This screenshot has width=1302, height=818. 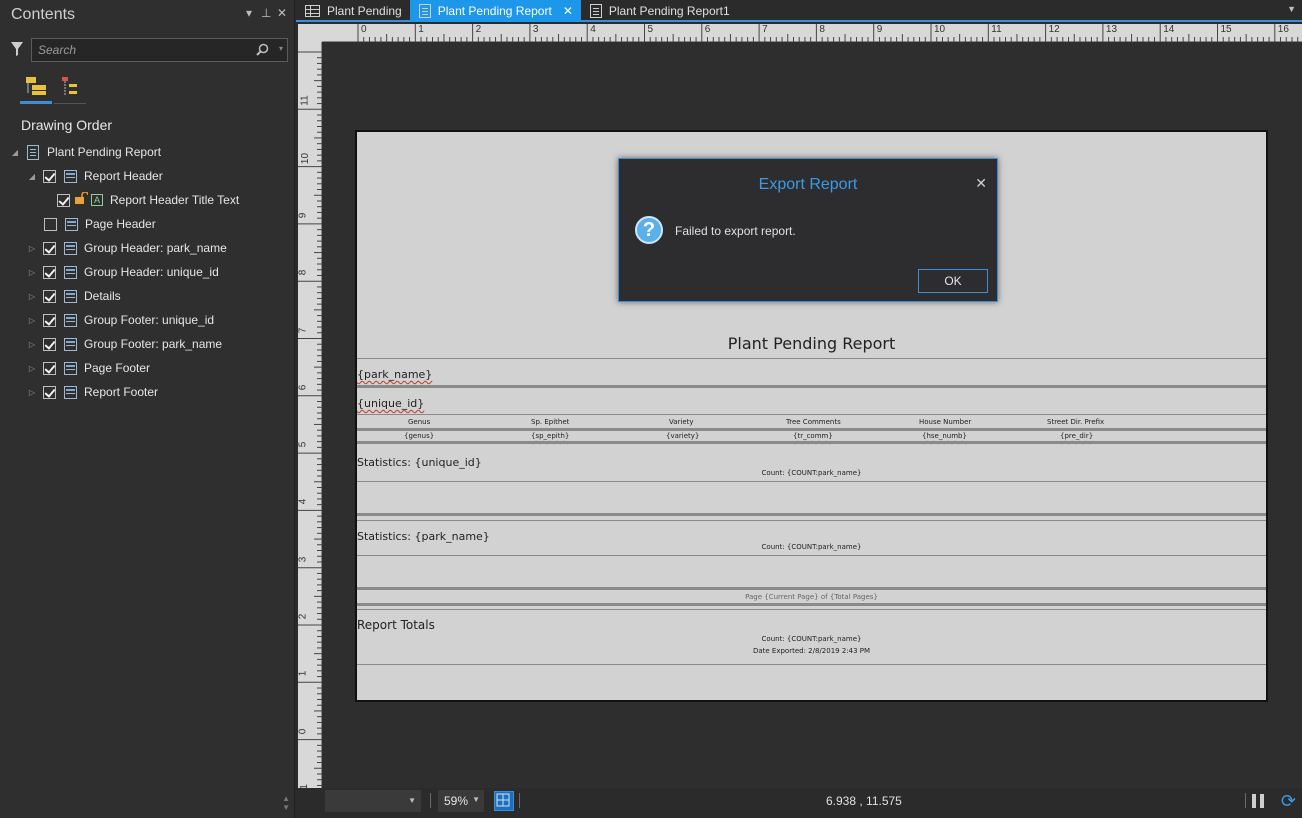 What do you see at coordinates (419, 436) in the screenshot?
I see `detail-field: {genus}` at bounding box center [419, 436].